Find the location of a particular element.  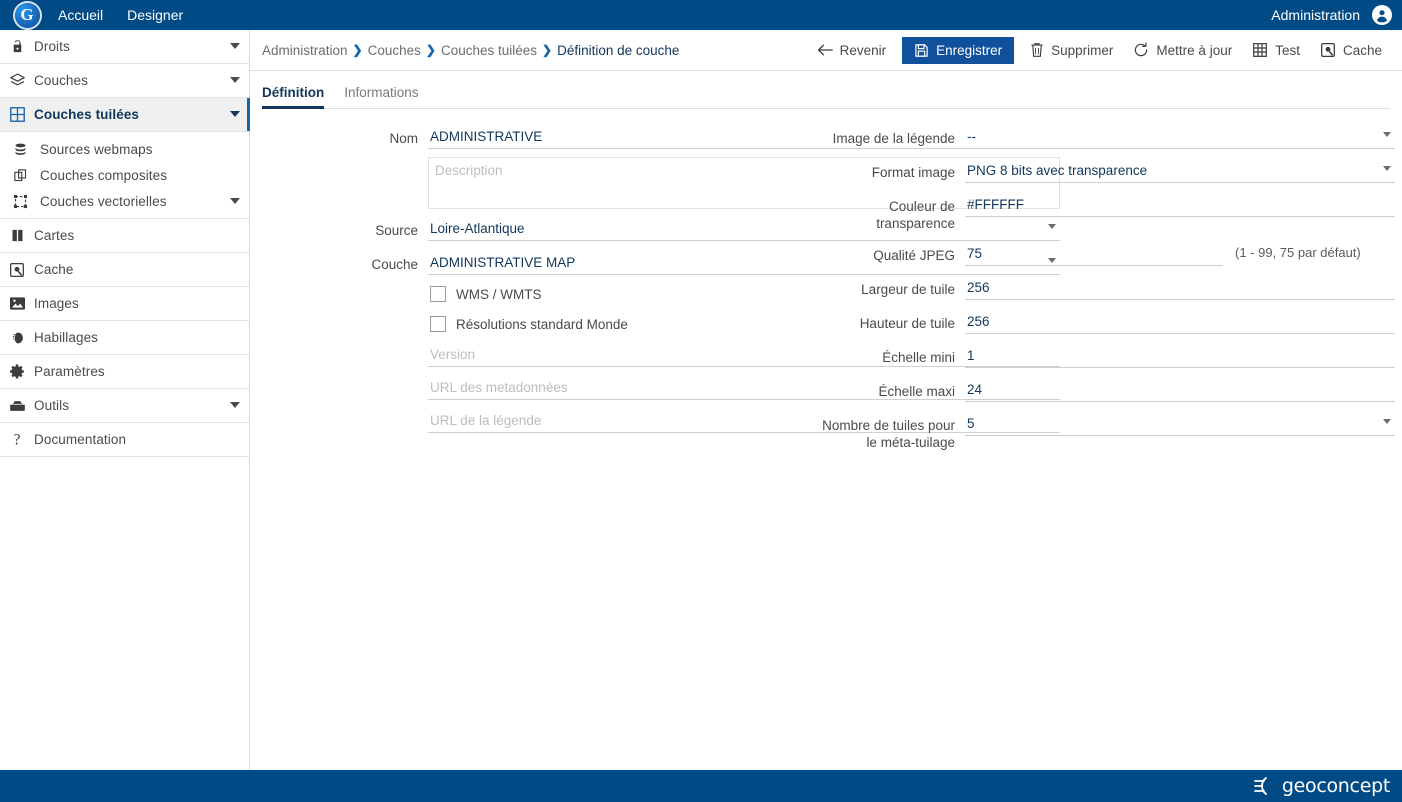

layers-icon is located at coordinates (17, 80).